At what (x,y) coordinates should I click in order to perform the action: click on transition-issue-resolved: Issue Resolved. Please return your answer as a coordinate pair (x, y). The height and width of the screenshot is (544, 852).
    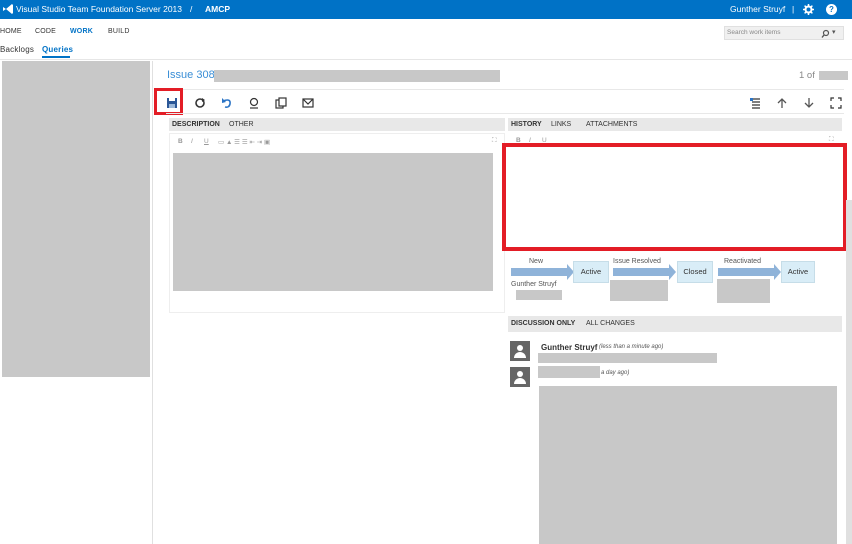
    Looking at the image, I should click on (637, 261).